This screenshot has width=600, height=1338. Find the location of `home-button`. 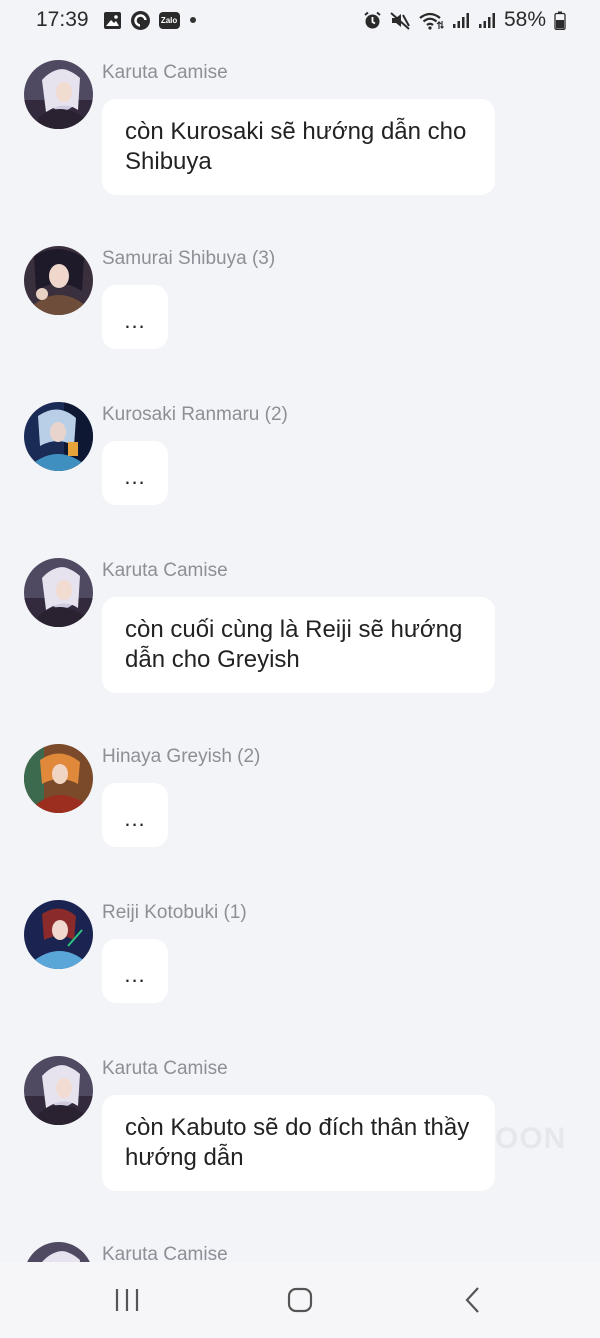

home-button is located at coordinates (300, 1300).